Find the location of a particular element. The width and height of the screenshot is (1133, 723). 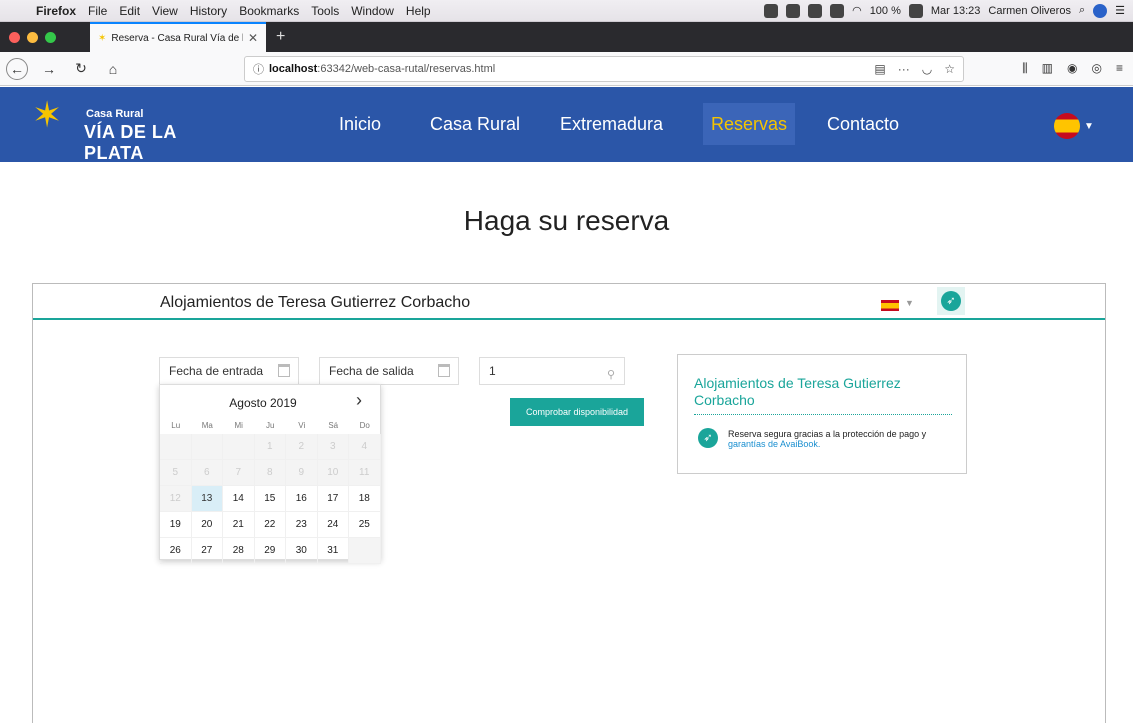

notification-center-icon: ☰ is located at coordinates (1120, 10).